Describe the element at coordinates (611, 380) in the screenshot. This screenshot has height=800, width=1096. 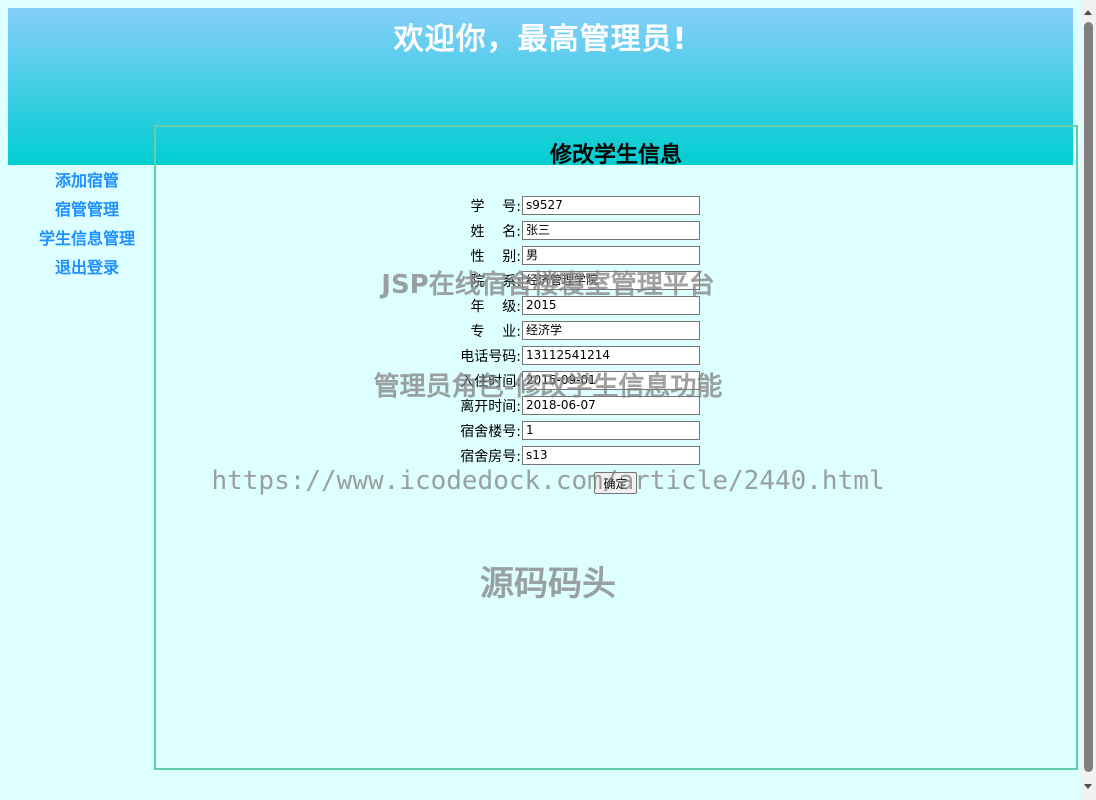
I see `check-in-date-field` at that location.